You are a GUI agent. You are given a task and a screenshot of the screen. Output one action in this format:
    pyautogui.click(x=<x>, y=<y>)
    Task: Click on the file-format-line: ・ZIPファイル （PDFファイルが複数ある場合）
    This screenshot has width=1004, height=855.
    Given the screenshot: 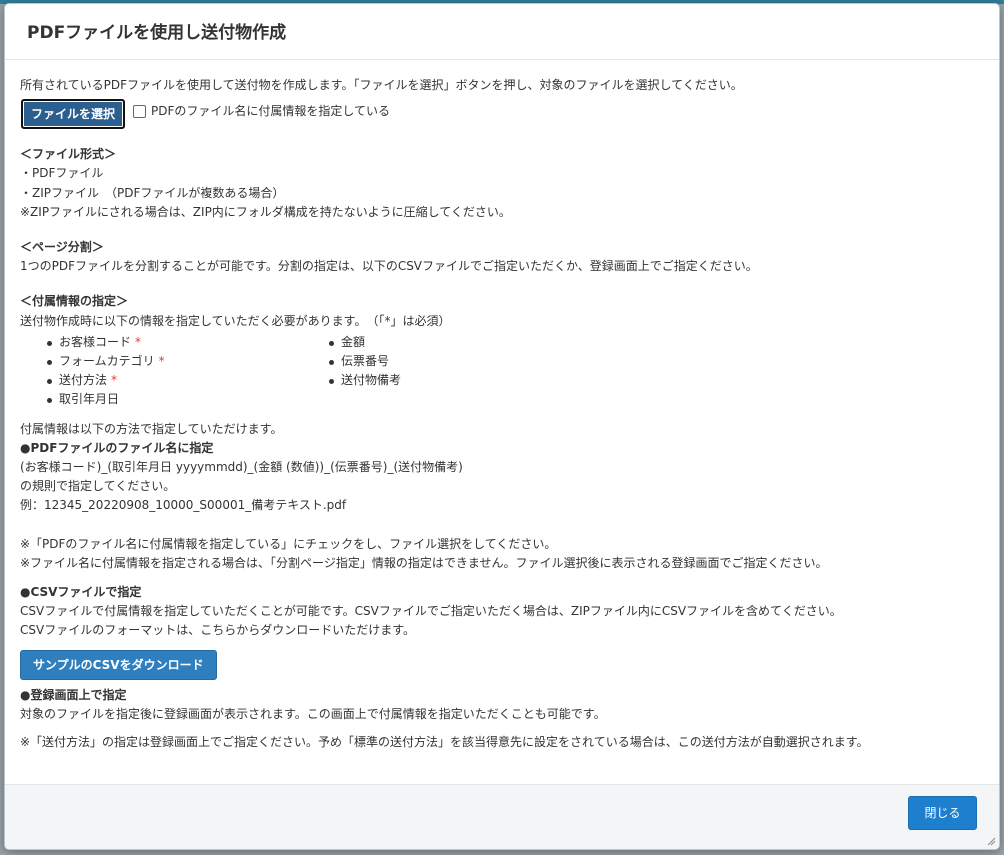 What is the action you would take?
    pyautogui.click(x=152, y=192)
    